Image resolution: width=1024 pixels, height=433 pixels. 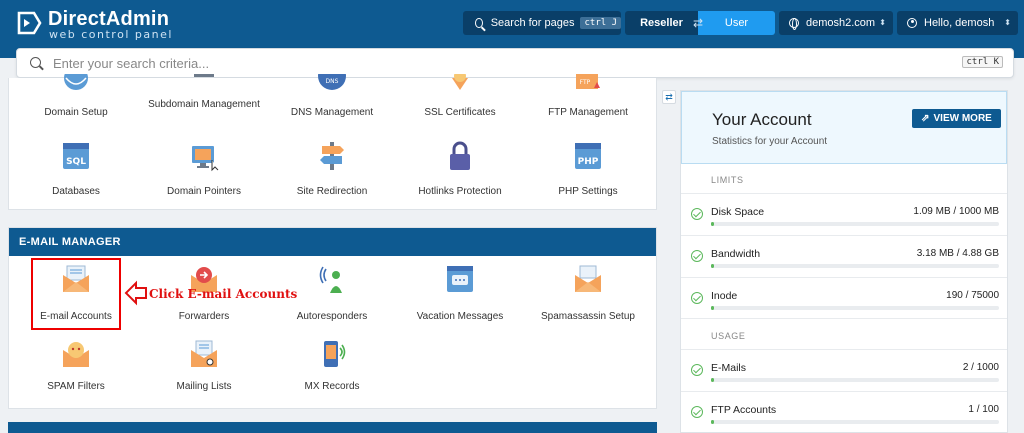 I want to click on svg-text: SQL, so click(x=76, y=162).